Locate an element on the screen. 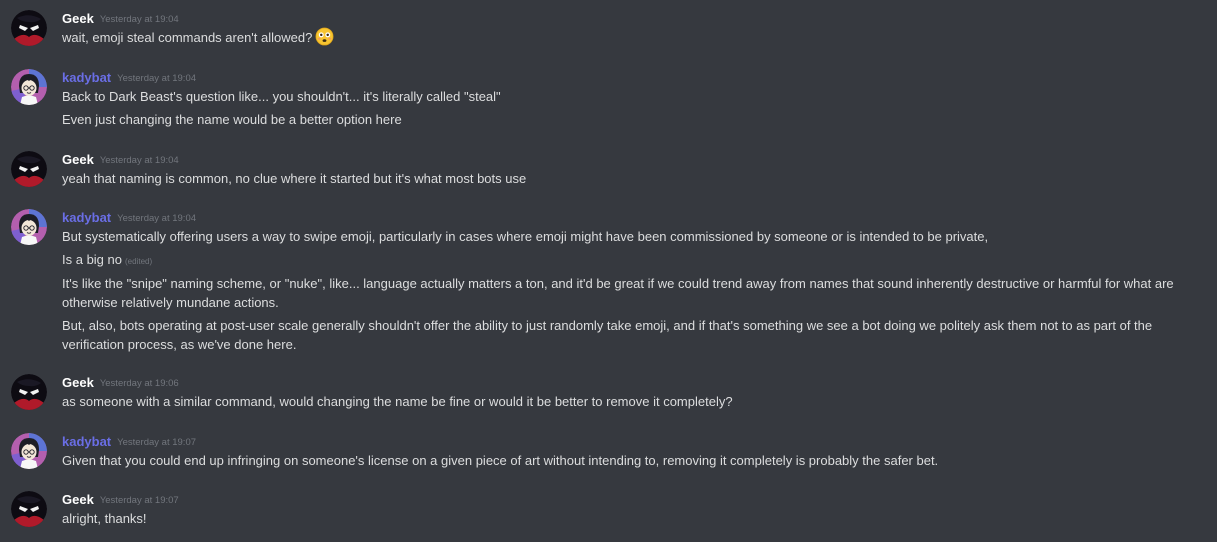  message-text: alright, thanks! is located at coordinates (104, 518).